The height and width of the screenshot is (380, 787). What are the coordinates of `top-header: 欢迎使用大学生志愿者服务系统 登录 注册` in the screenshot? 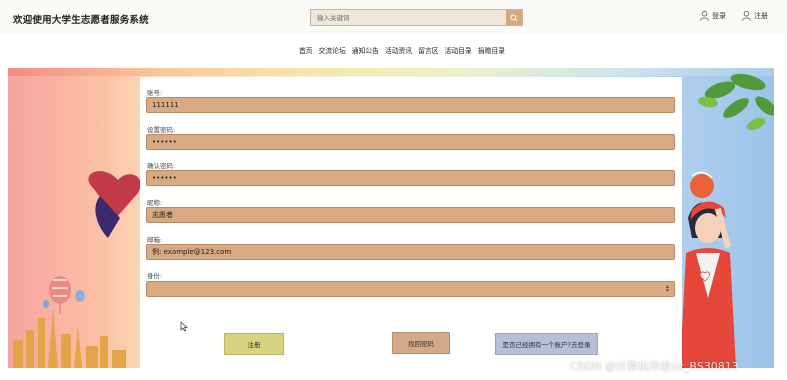 It's located at (393, 17).